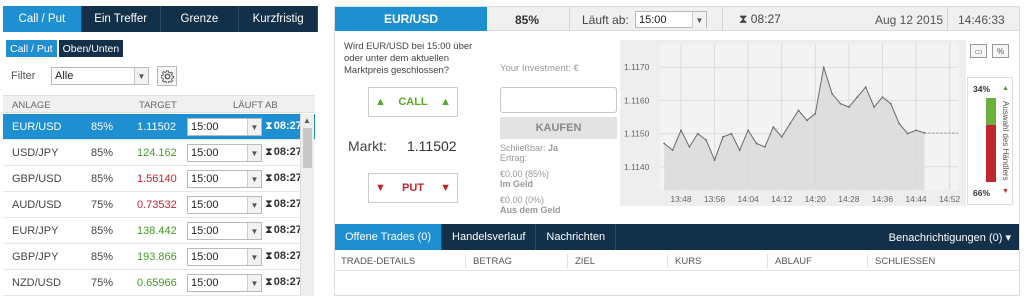 Image resolution: width=1024 pixels, height=296 pixels. I want to click on asset-table-header: ANLAGE TARGET LÄUFT AB, so click(159, 104).